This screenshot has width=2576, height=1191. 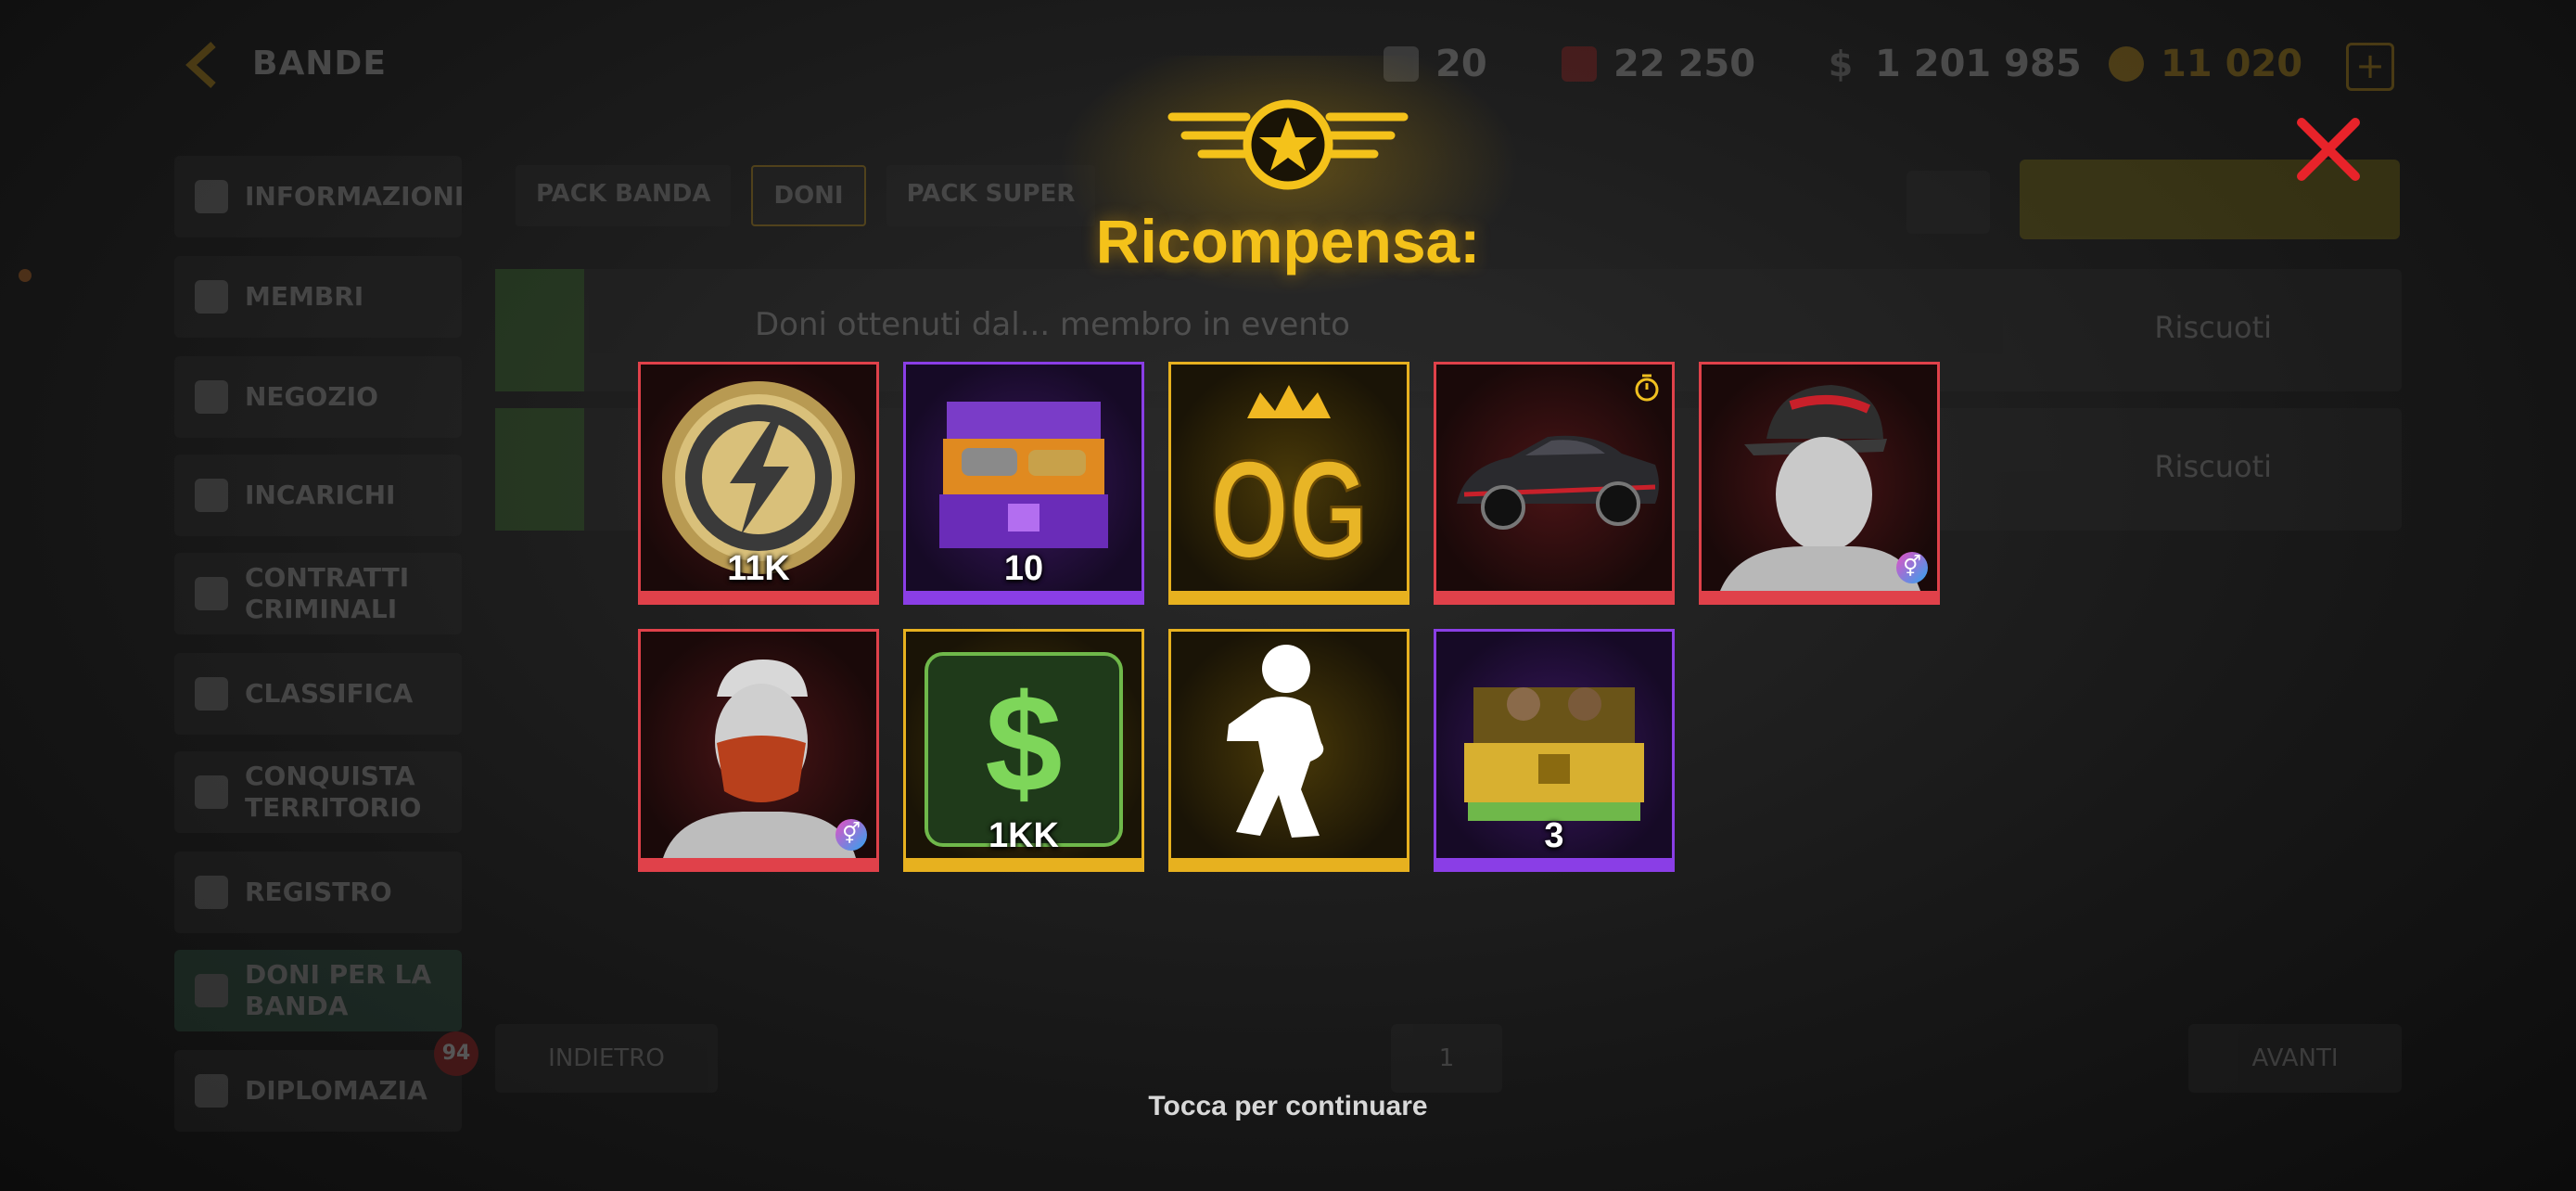 What do you see at coordinates (759, 751) in the screenshot?
I see `reward-card-mask-avatar: ⚥` at bounding box center [759, 751].